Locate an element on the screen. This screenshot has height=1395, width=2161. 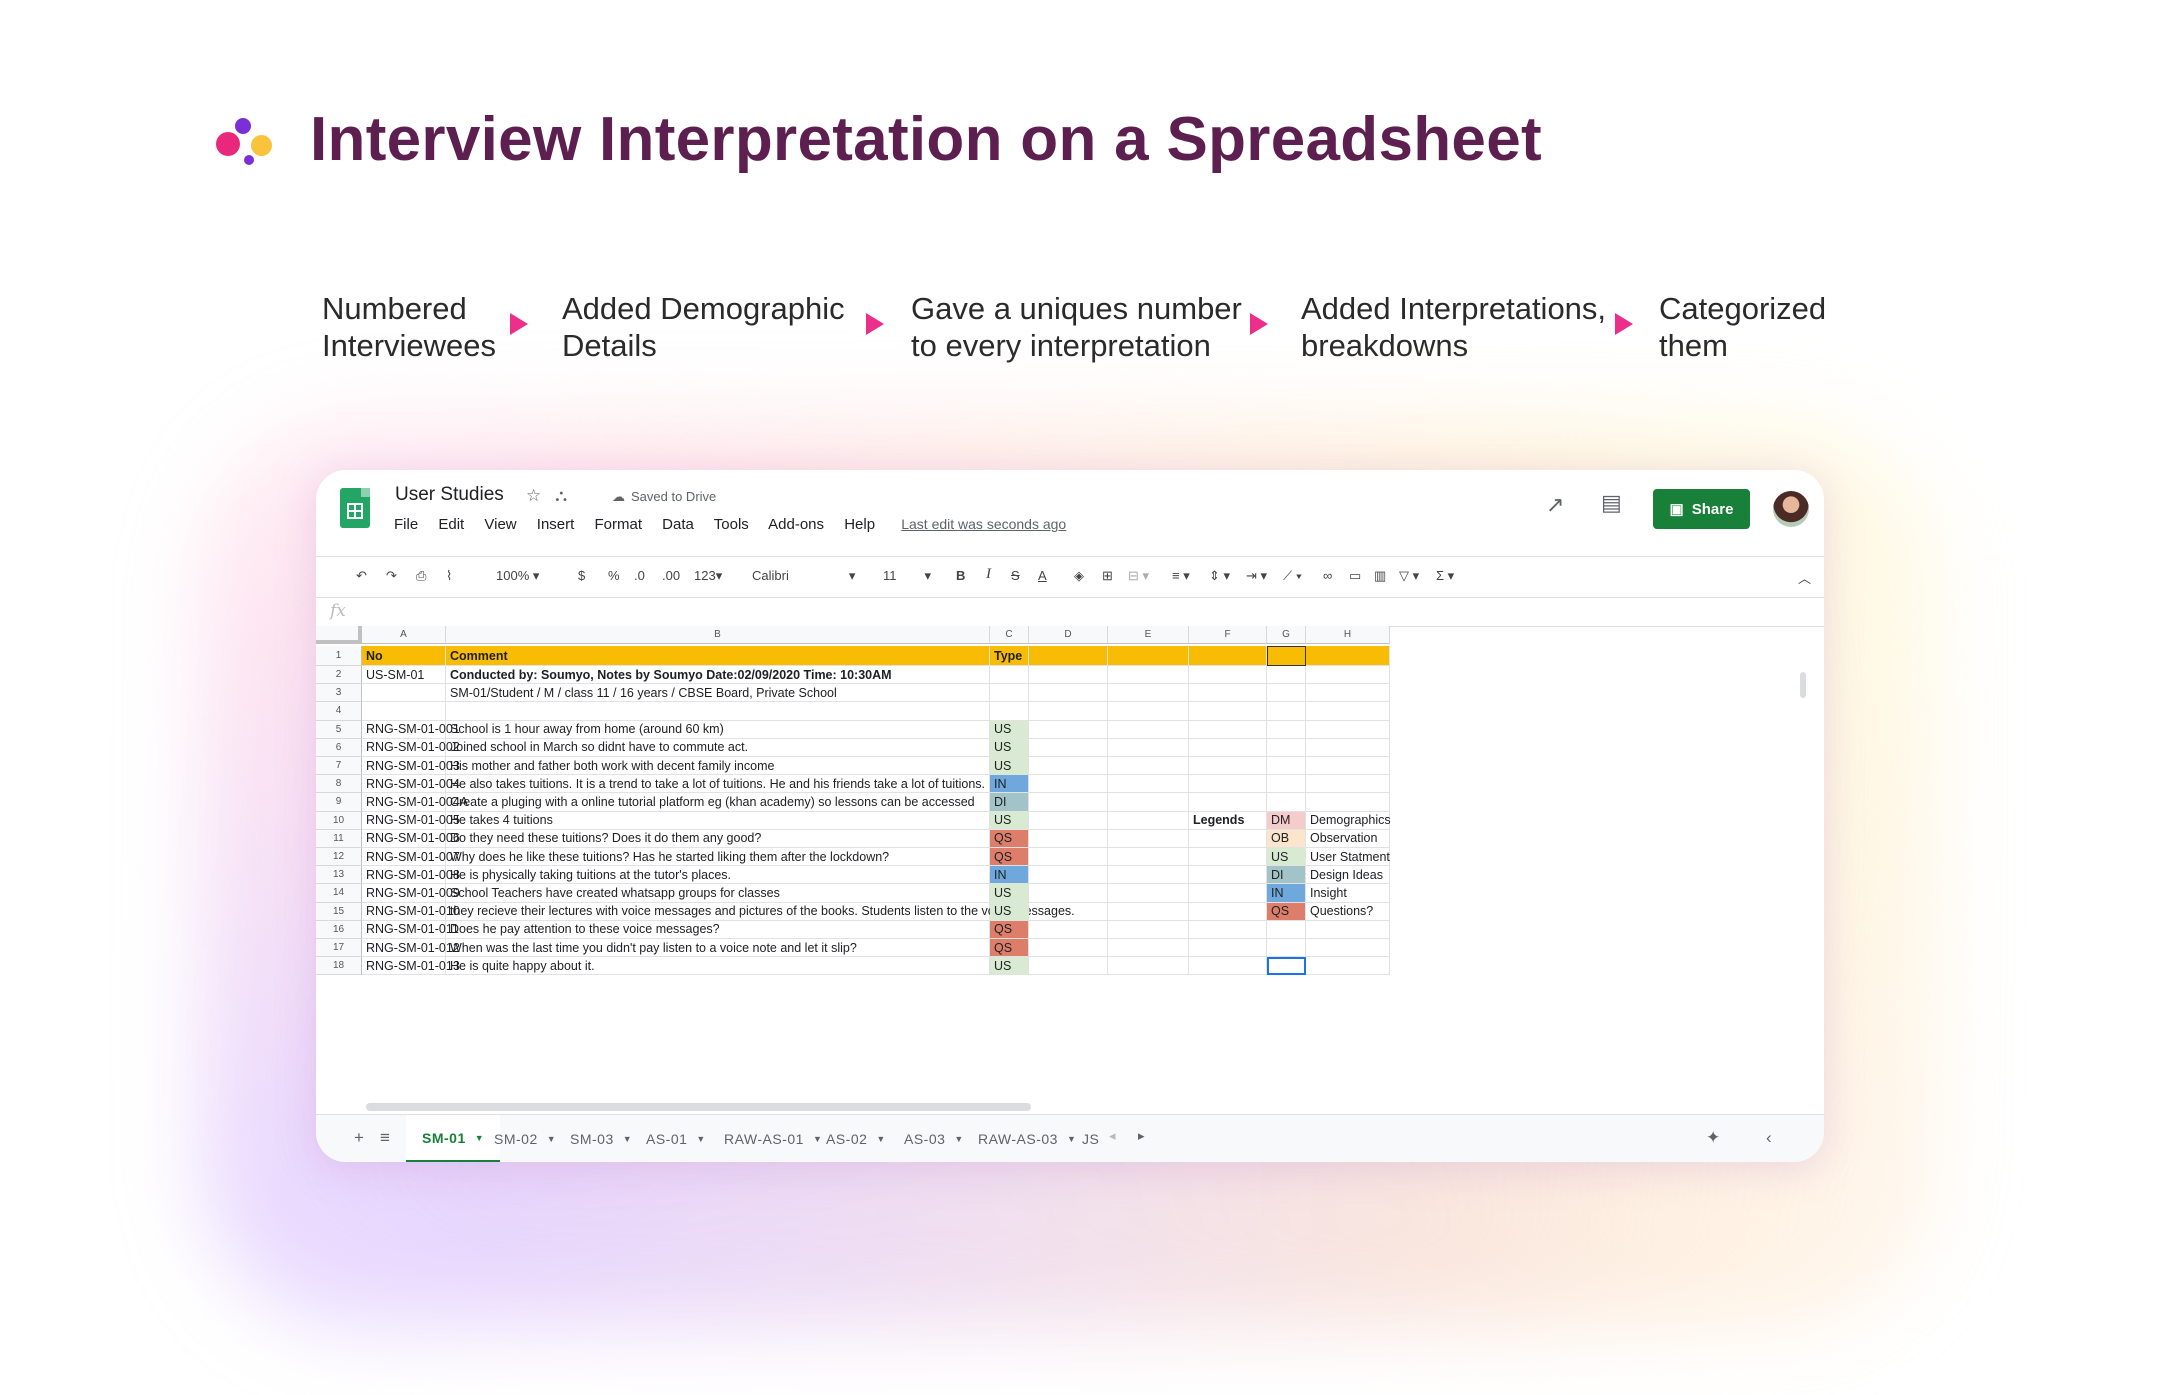
table-cell: RNG-SM-01-009 is located at coordinates (411, 893).